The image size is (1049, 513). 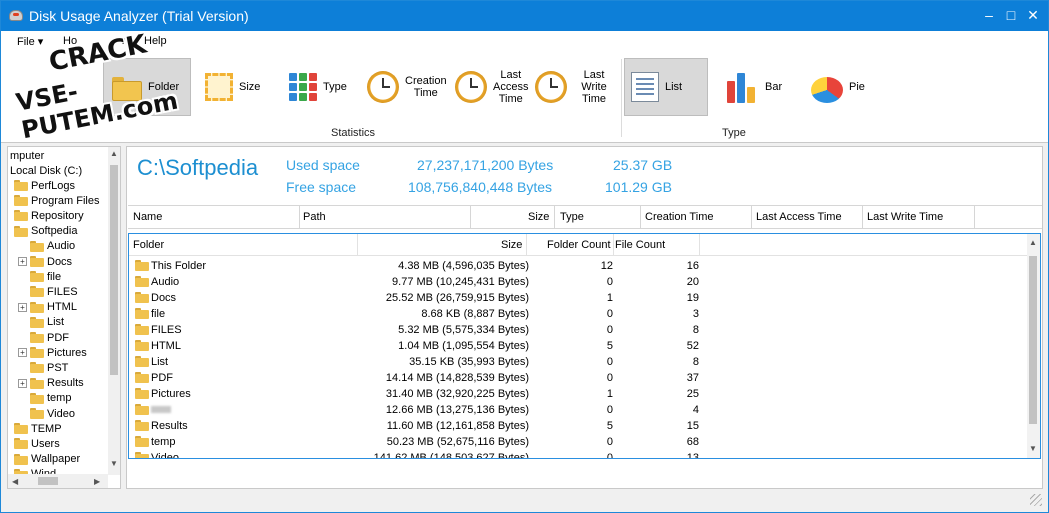 I want to click on grid-vertical-scrollbar: ▲ ▼, so click(x=1033, y=346).